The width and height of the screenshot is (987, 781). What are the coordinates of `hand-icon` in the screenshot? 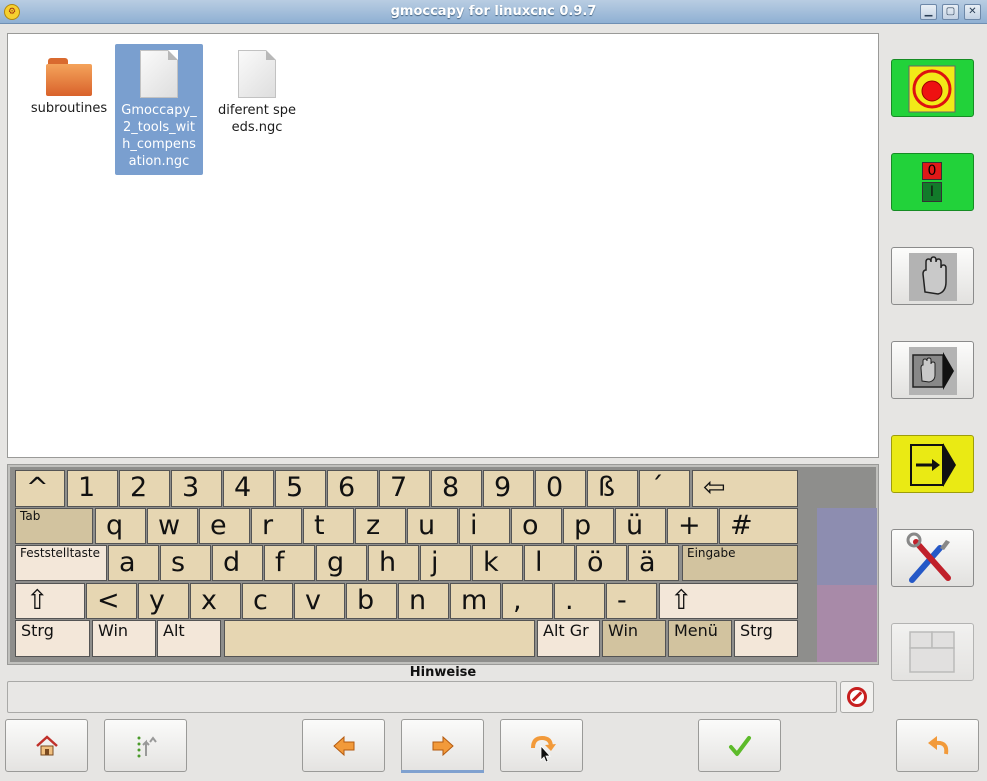 It's located at (933, 277).